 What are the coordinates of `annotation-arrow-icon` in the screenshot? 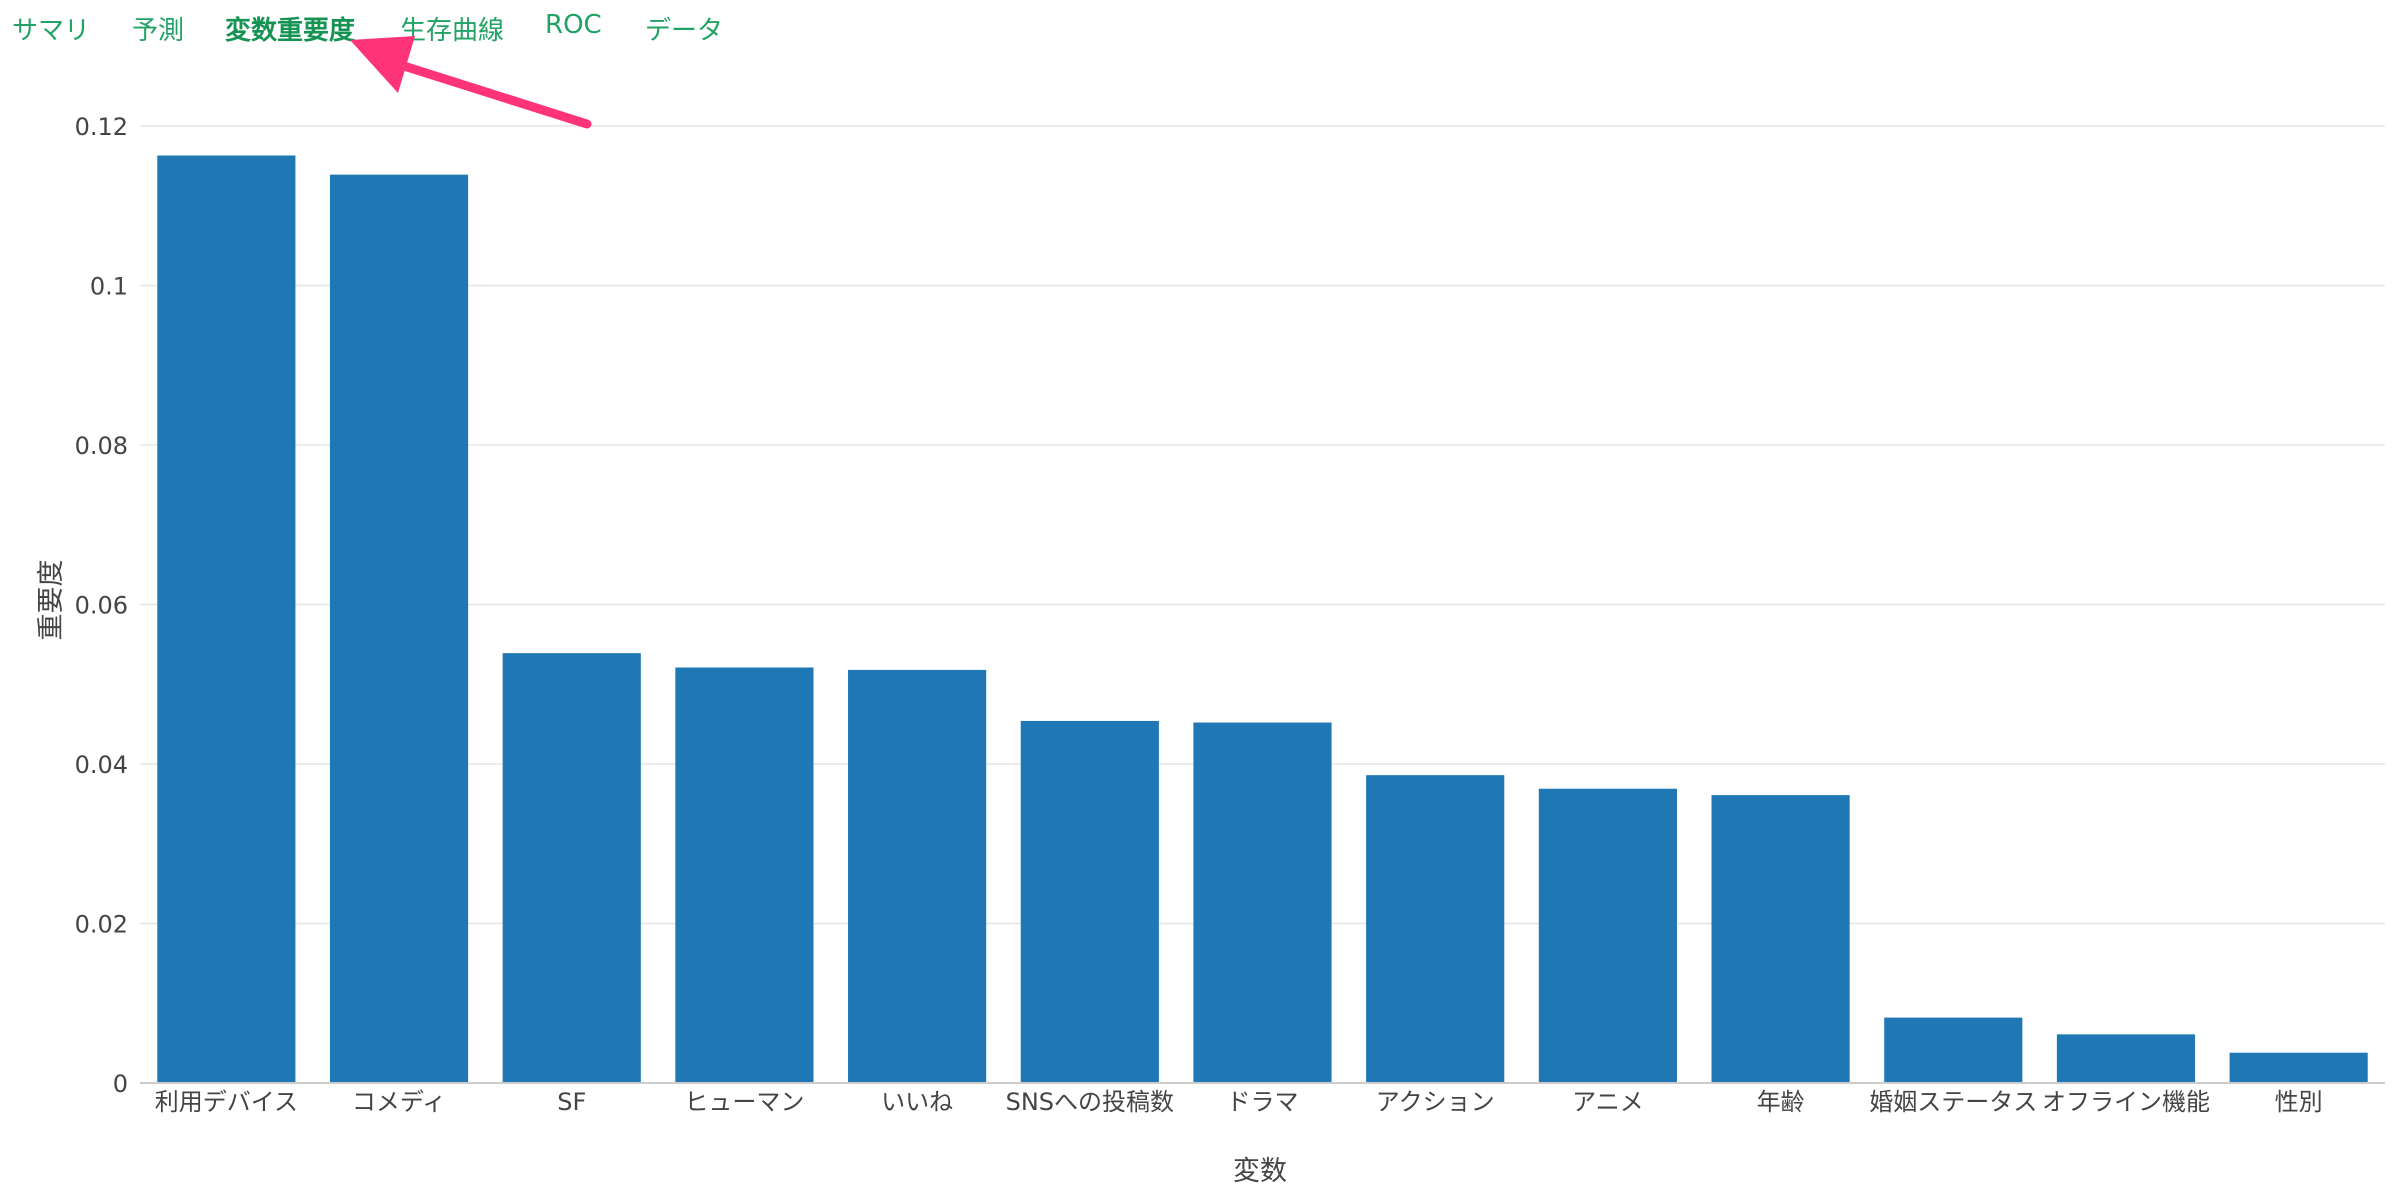 It's located at (471, 82).